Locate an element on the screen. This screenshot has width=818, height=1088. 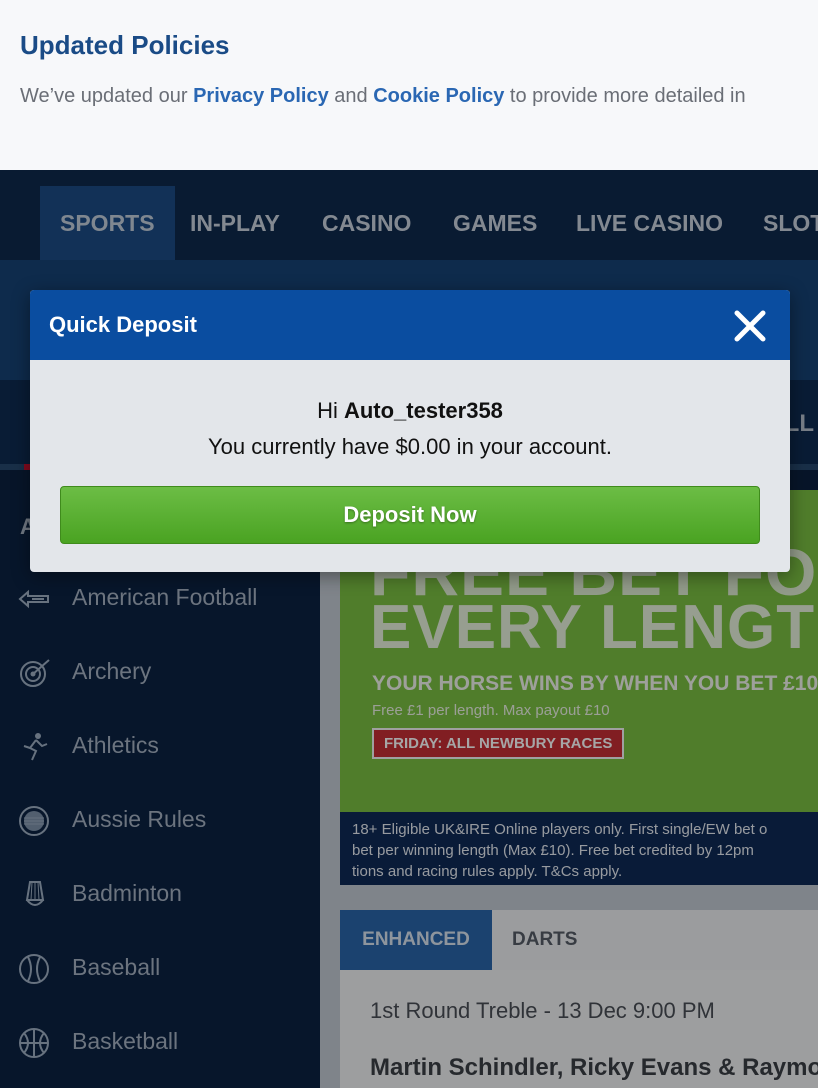
username: Auto_tester358 is located at coordinates (423, 410).